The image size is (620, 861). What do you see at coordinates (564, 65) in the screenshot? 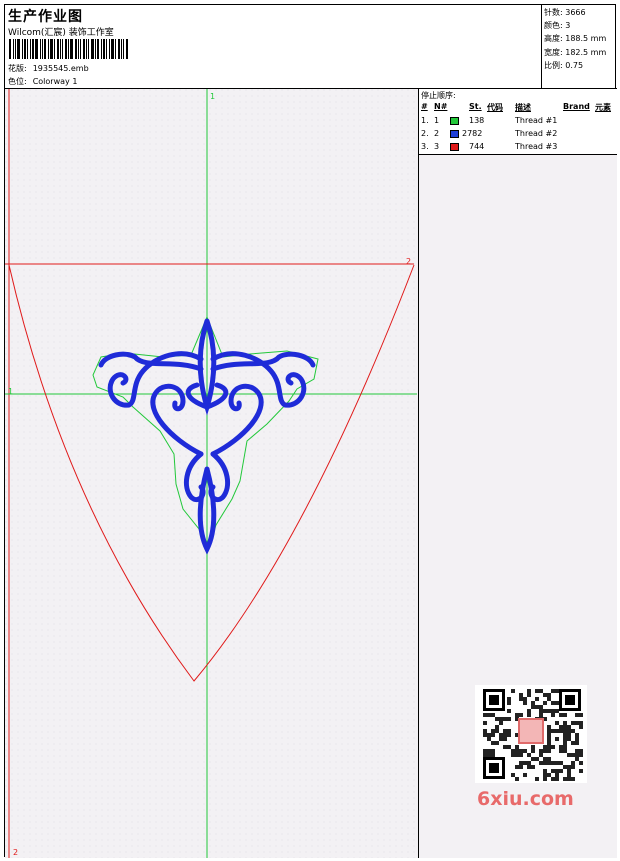
I see `design-scale: 比例: 0.75` at bounding box center [564, 65].